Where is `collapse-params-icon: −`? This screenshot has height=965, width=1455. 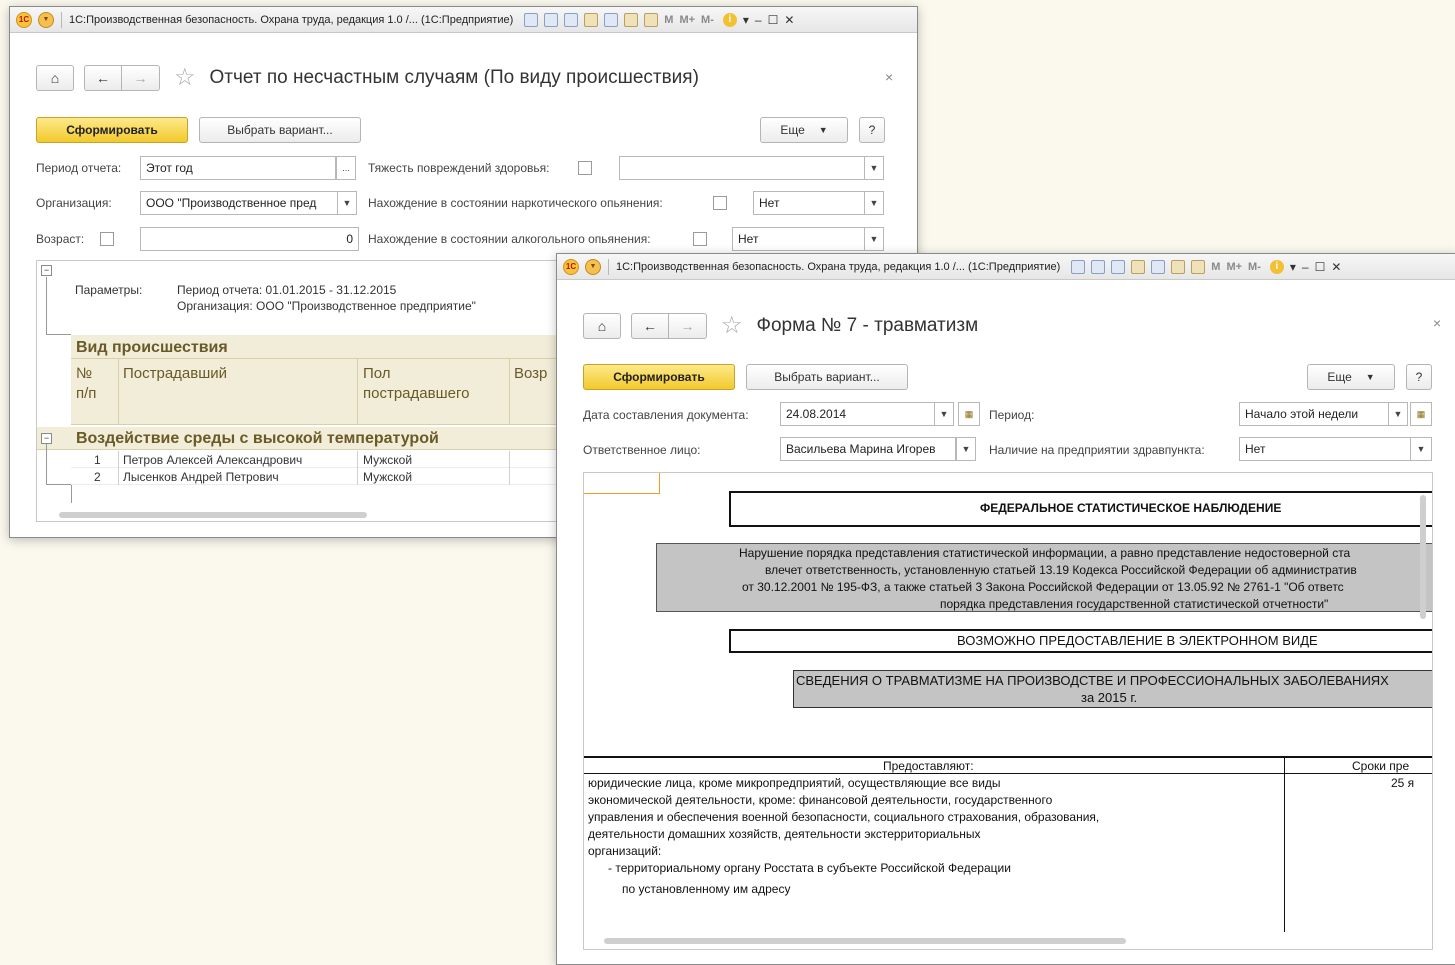
collapse-params-icon: − is located at coordinates (46, 270).